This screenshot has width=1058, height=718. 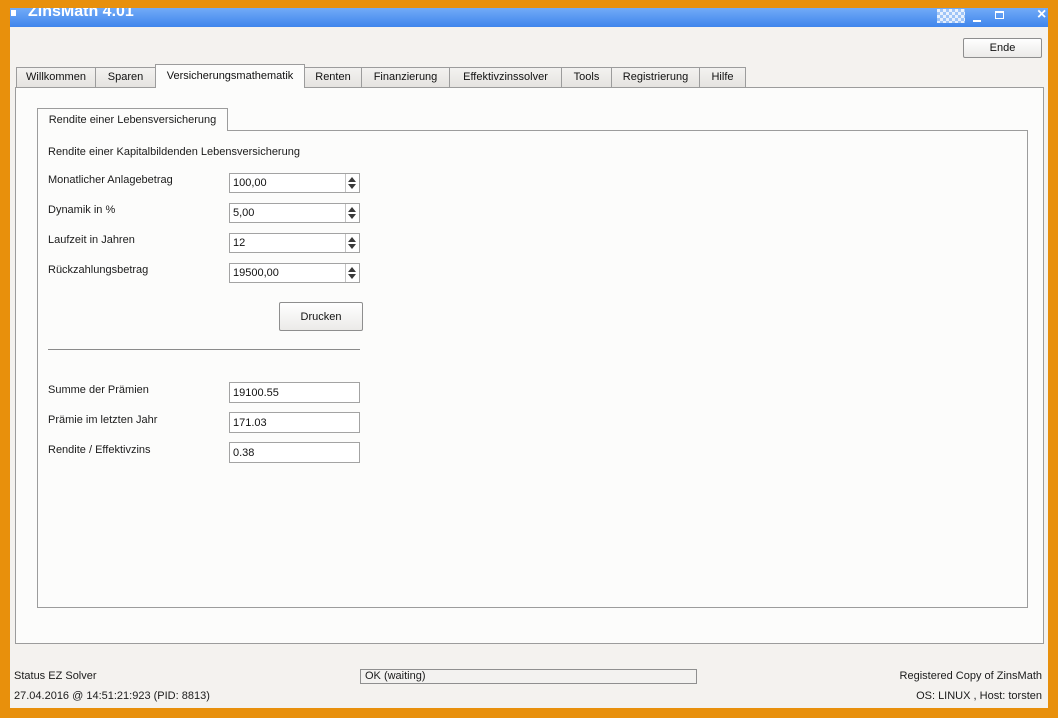 What do you see at coordinates (979, 696) in the screenshot?
I see `system-info-text: OS: LINUX , Host: torsten` at bounding box center [979, 696].